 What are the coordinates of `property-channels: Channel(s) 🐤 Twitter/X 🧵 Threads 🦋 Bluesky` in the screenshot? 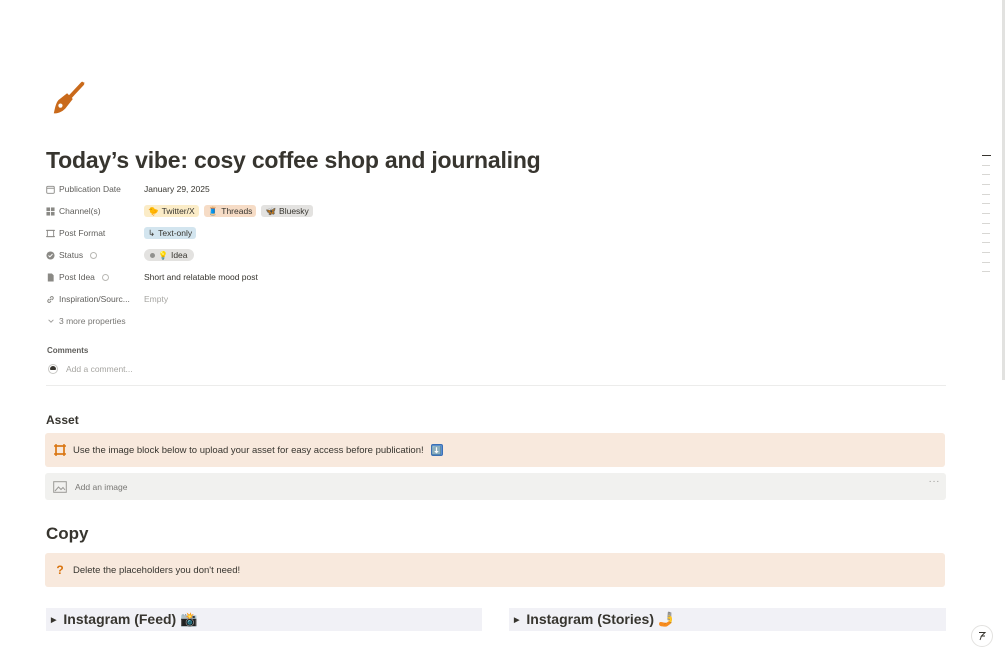 It's located at (256, 211).